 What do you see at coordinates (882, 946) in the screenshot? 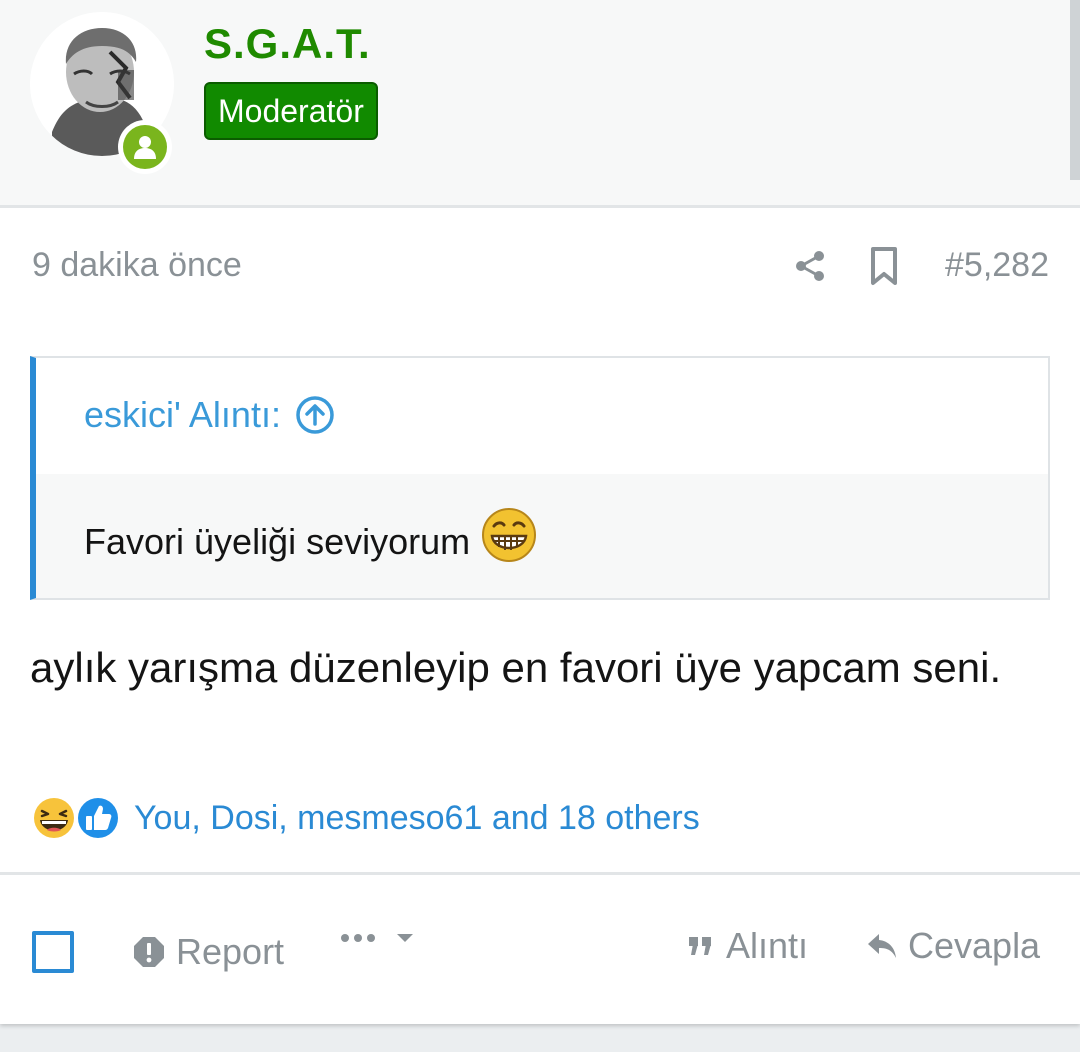
I see `reply-arrow-icon` at bounding box center [882, 946].